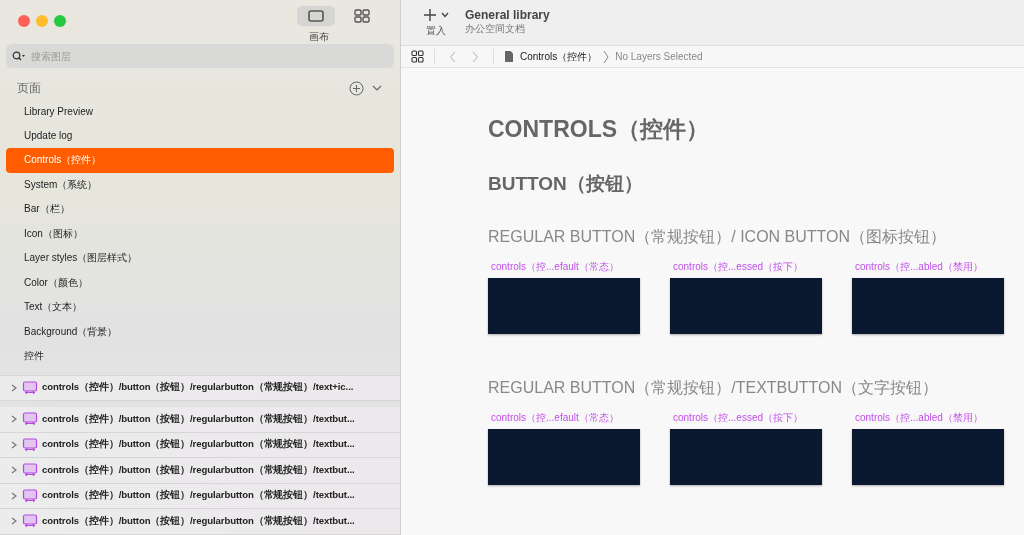 The height and width of the screenshot is (535, 1024). I want to click on page-item: System（系统）, so click(200, 184).